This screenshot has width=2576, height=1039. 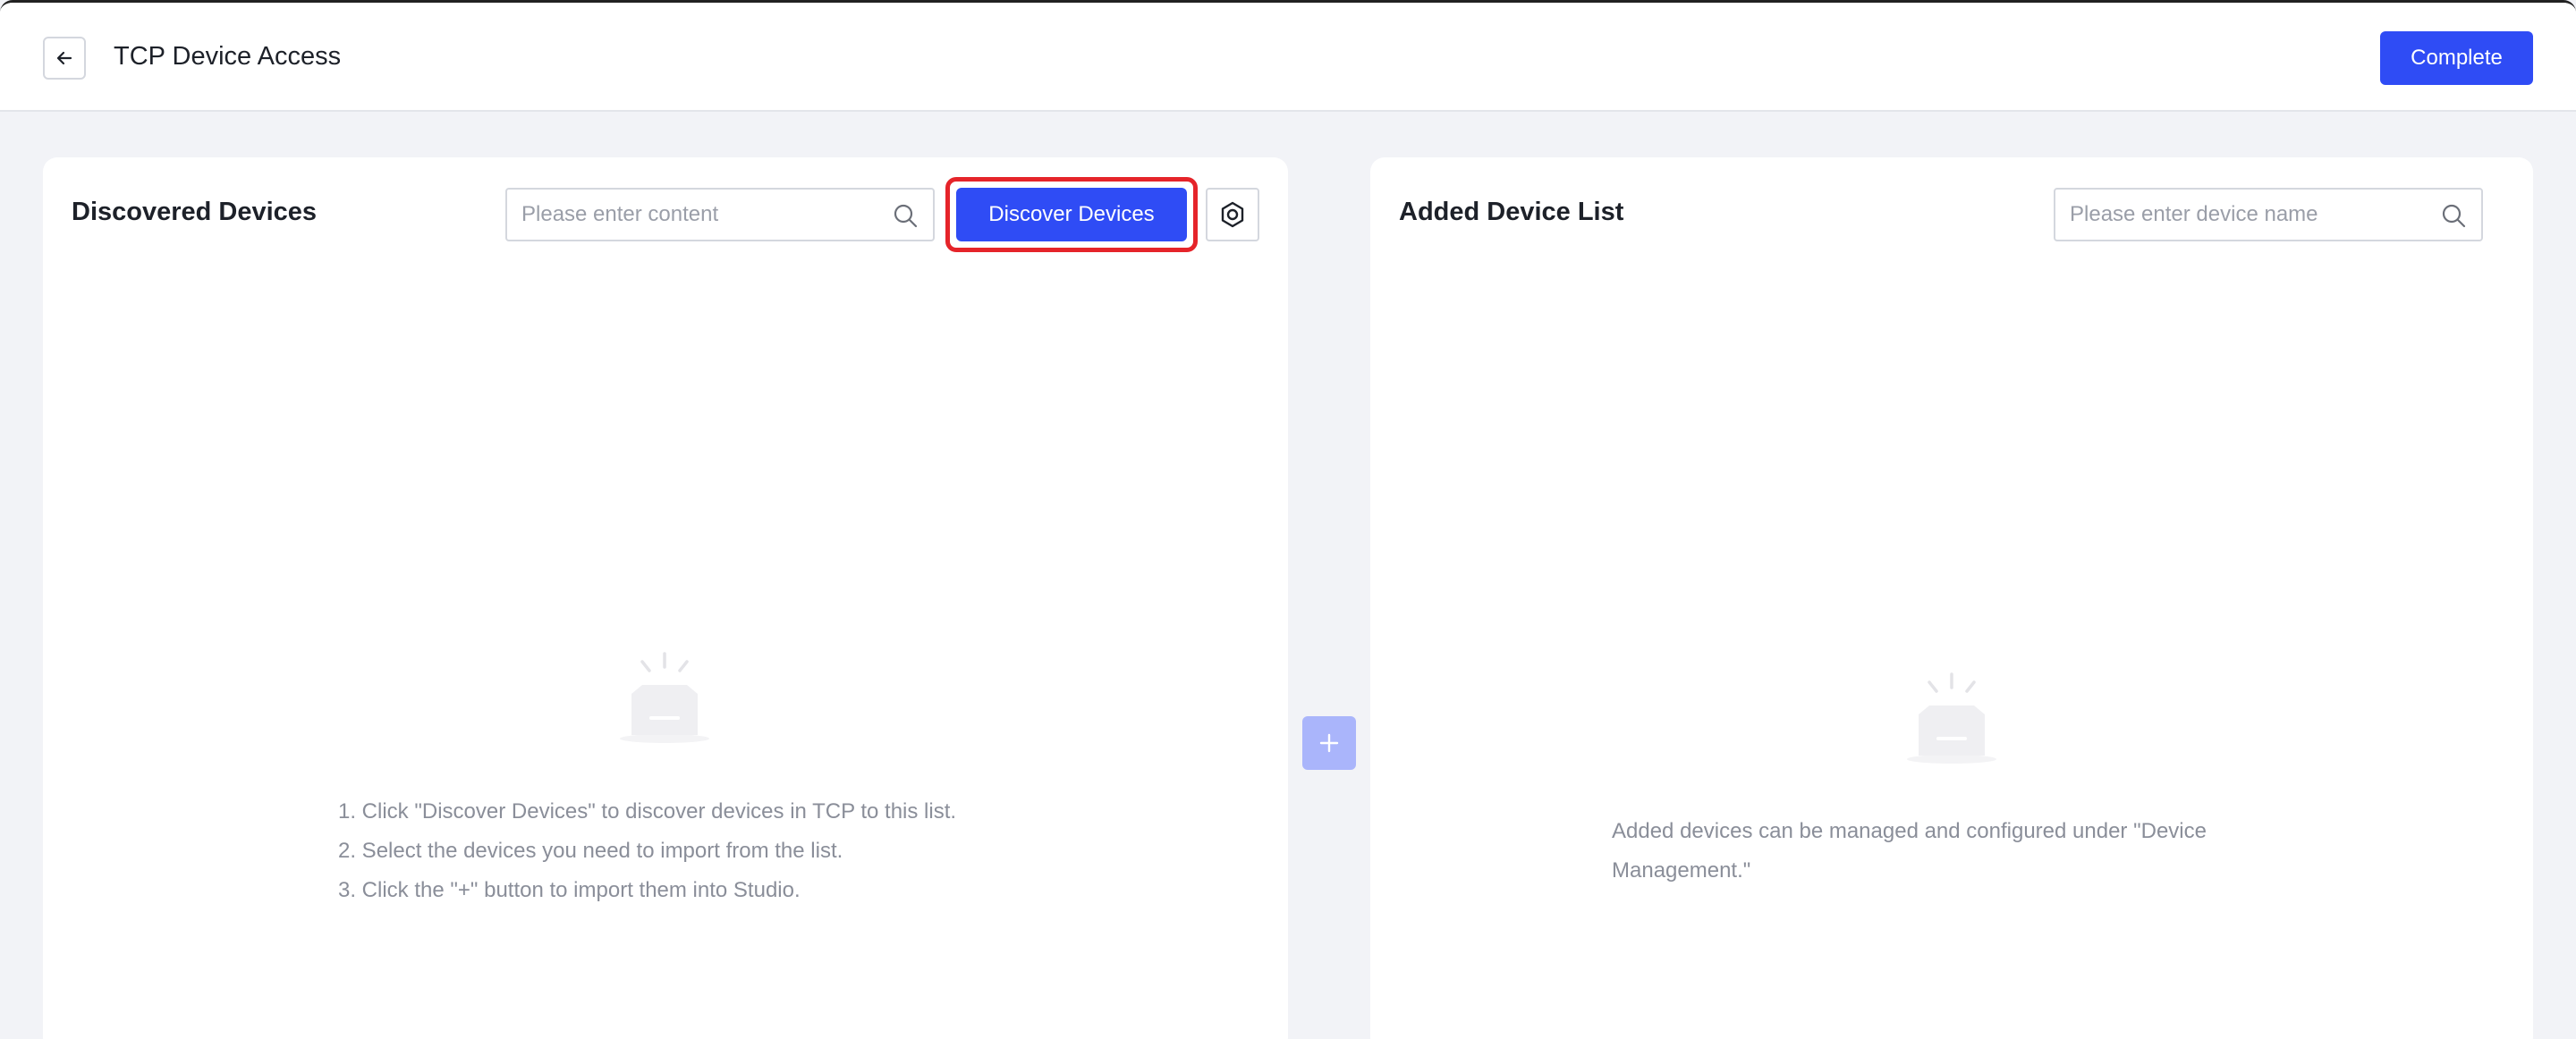 I want to click on add-devices-button, so click(x=1329, y=743).